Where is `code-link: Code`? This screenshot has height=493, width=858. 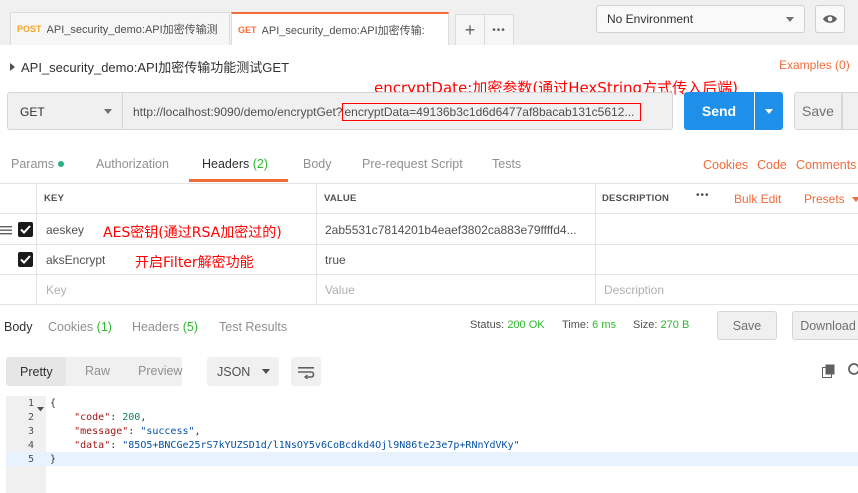
code-link: Code is located at coordinates (772, 165).